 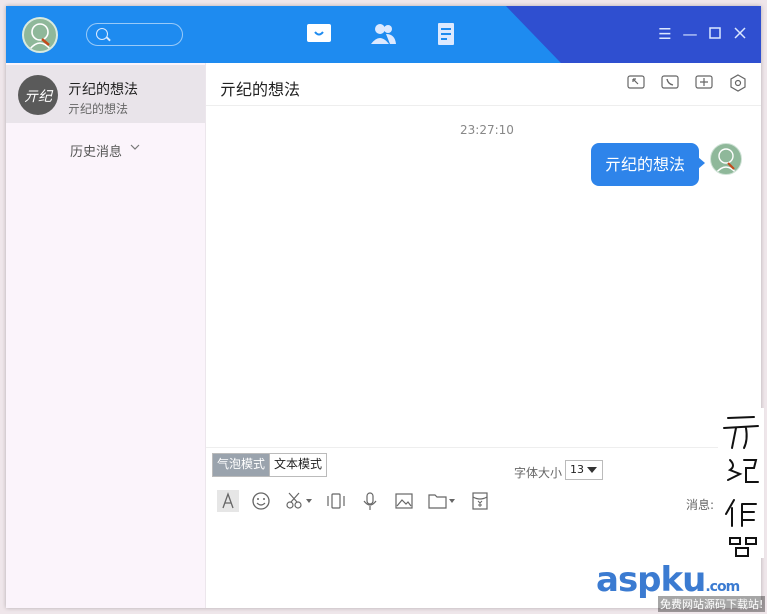 I want to click on bubble-mode-button: 气泡模式, so click(x=241, y=465).